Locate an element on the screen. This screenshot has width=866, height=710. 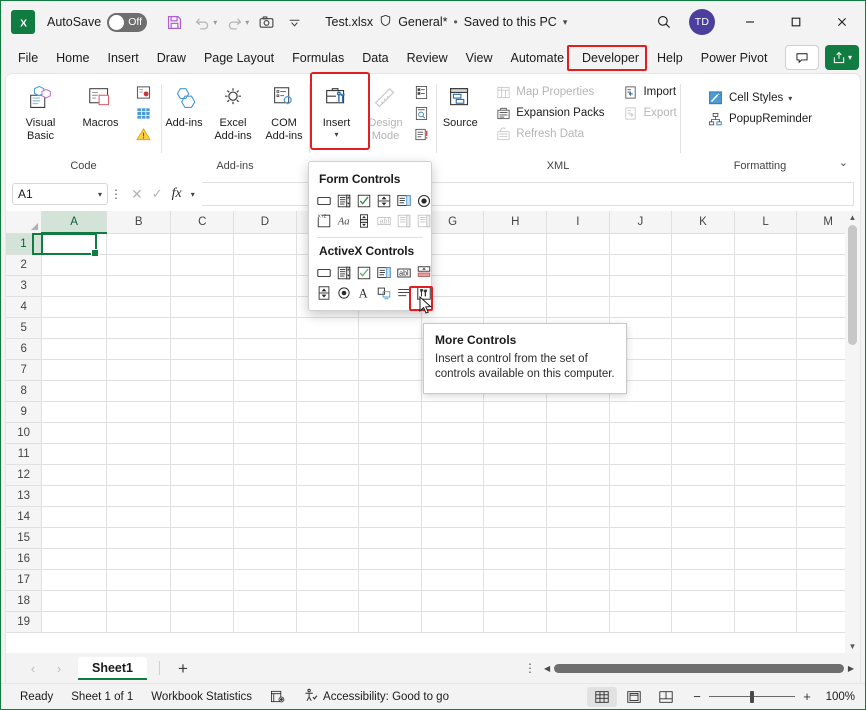
cell-J18 is located at coordinates (641, 601).